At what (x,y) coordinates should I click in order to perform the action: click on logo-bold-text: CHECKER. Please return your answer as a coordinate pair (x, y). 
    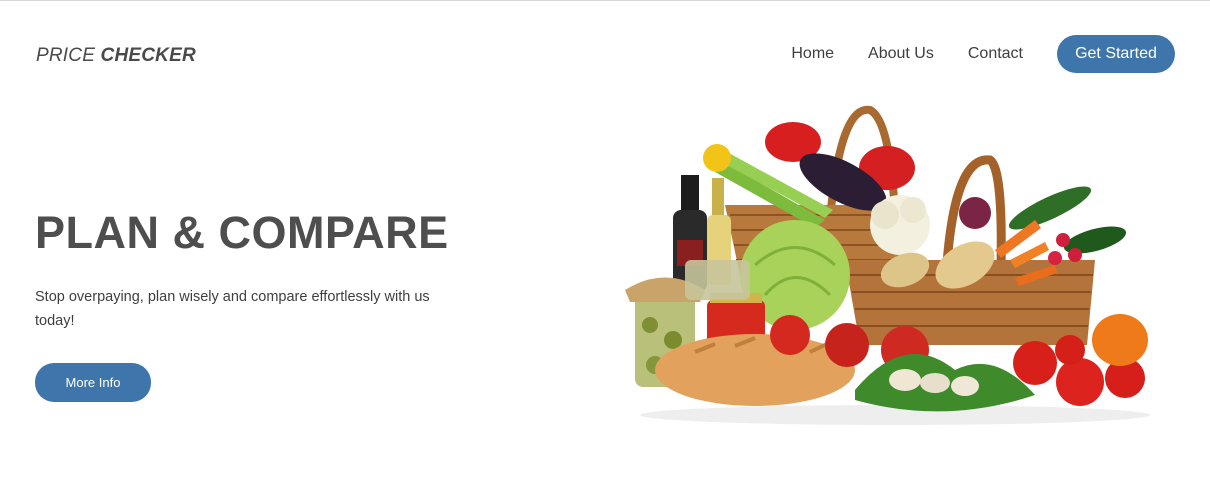
    Looking at the image, I should click on (148, 55).